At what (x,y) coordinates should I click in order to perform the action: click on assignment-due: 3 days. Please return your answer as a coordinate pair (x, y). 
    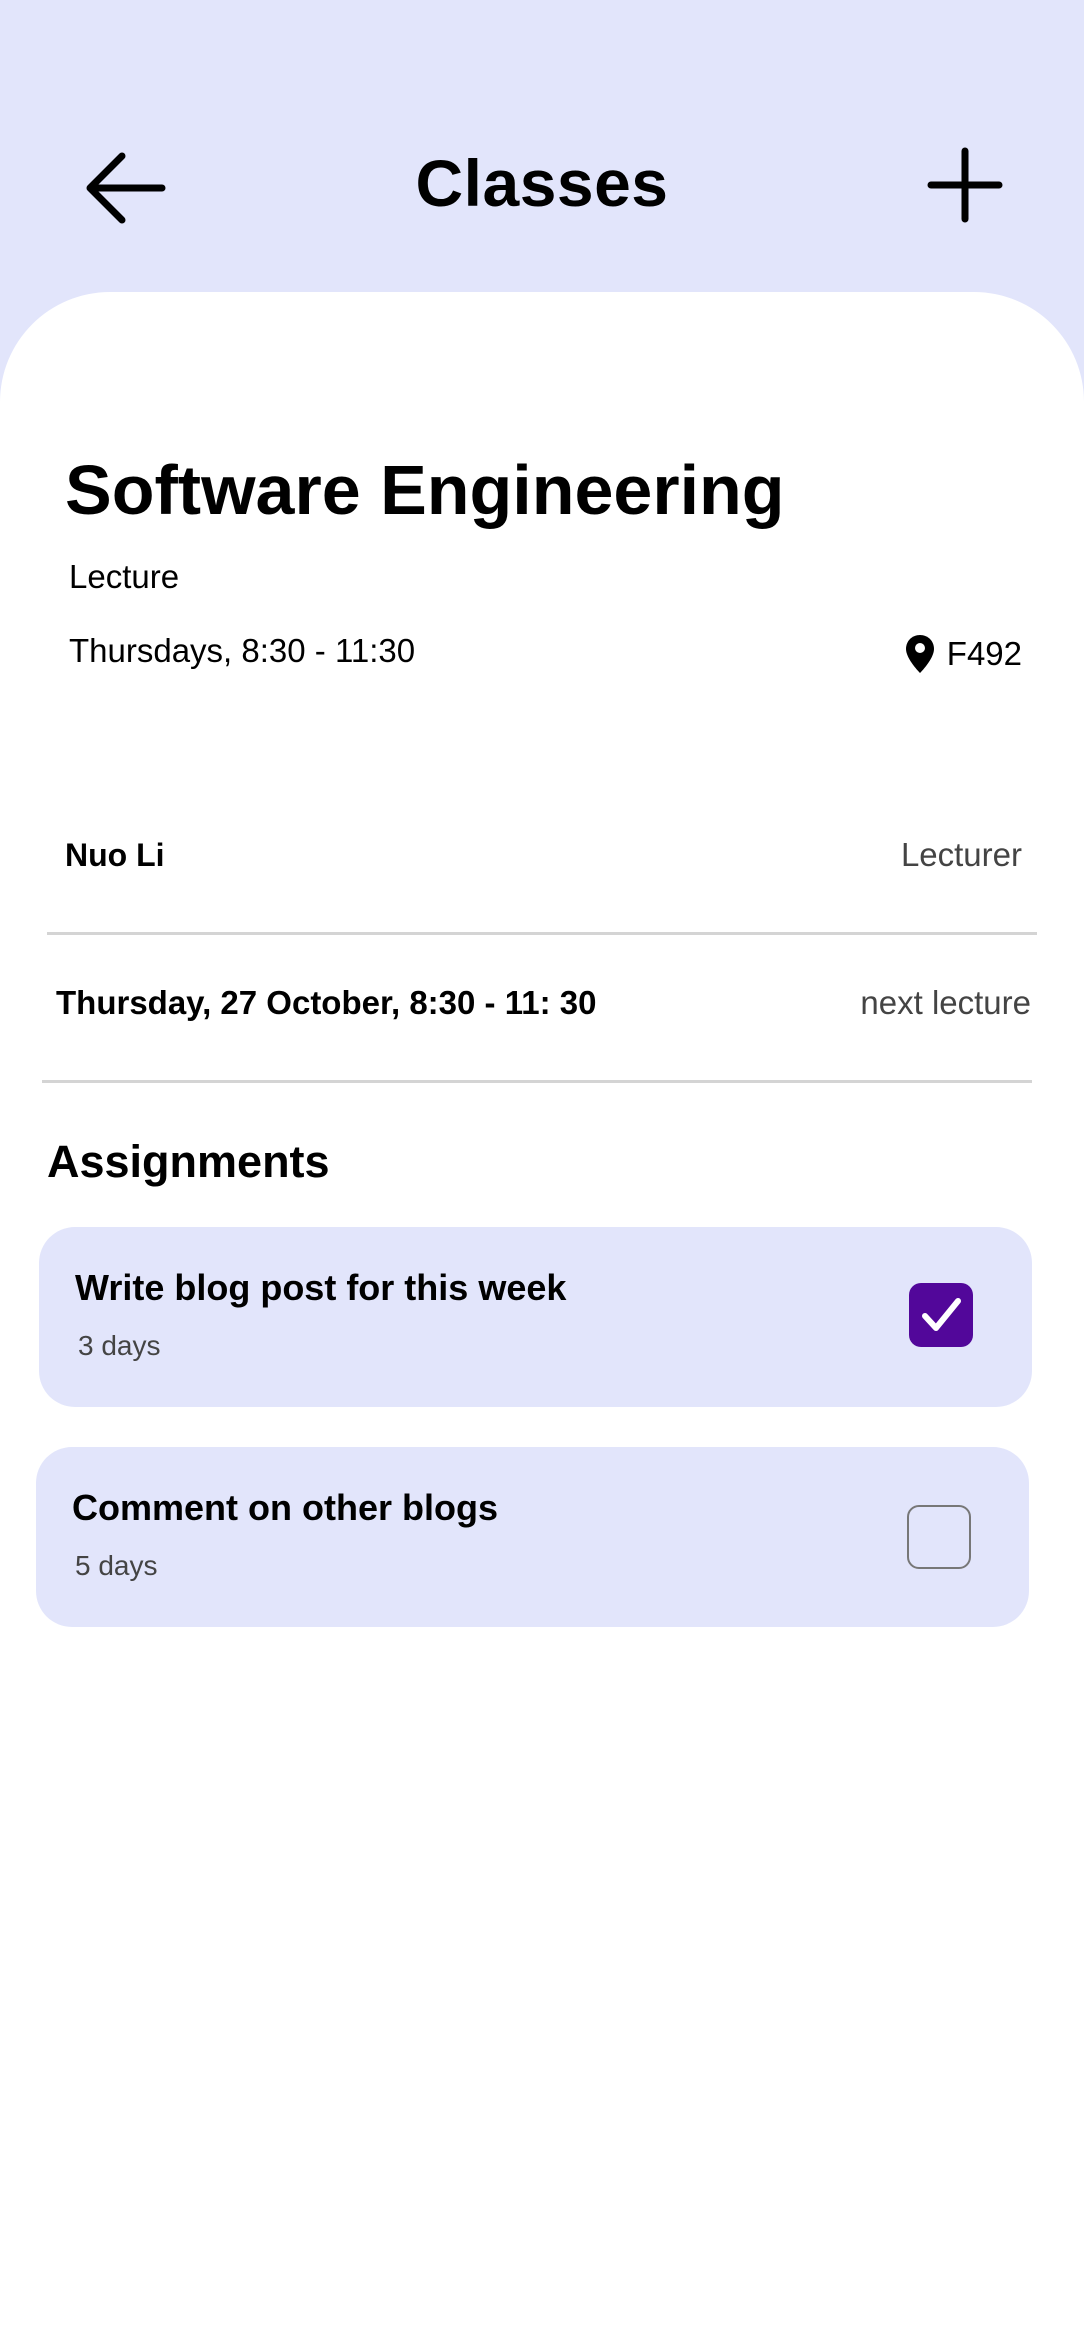
    Looking at the image, I should click on (119, 1345).